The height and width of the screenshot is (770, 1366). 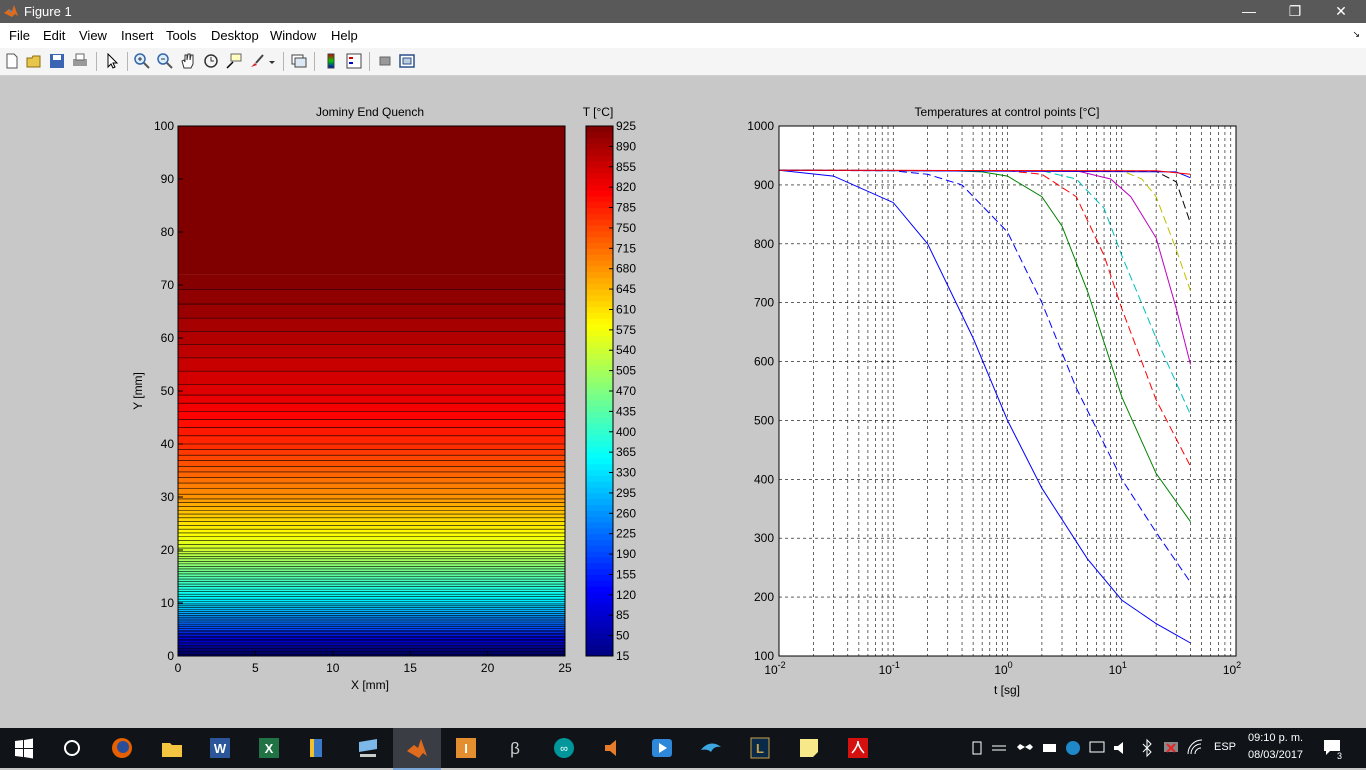 I want to click on hide-plot-tools-icon, so click(x=385, y=61).